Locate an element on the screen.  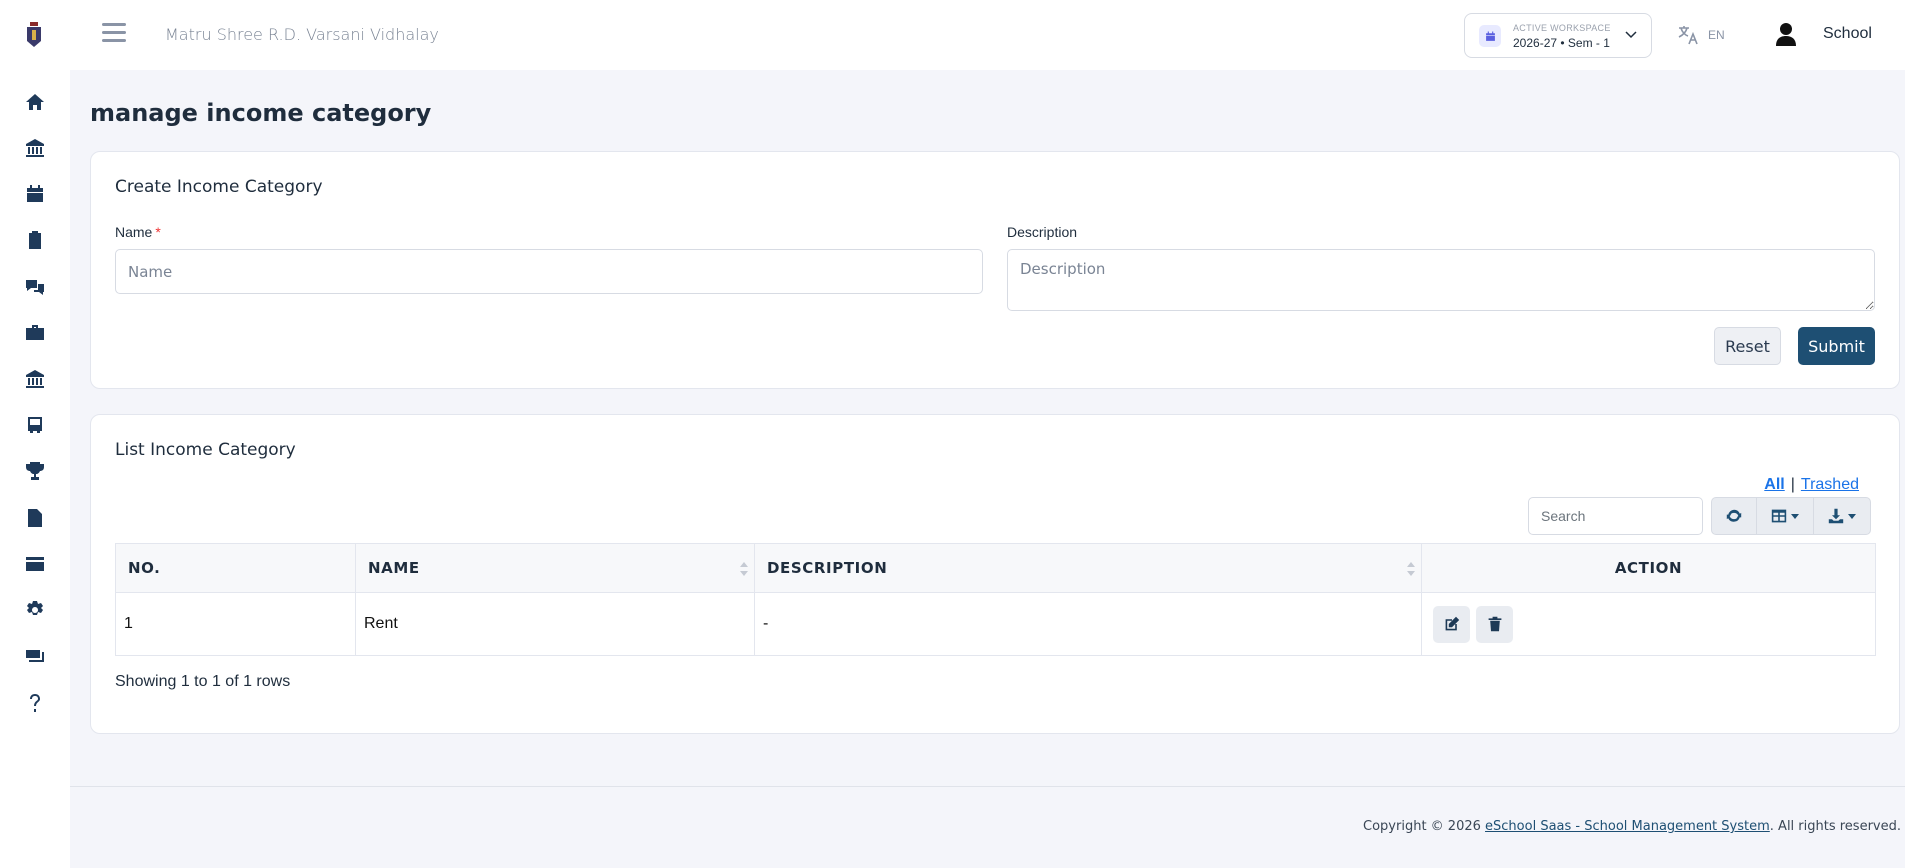
name-label-text: Name is located at coordinates (134, 232).